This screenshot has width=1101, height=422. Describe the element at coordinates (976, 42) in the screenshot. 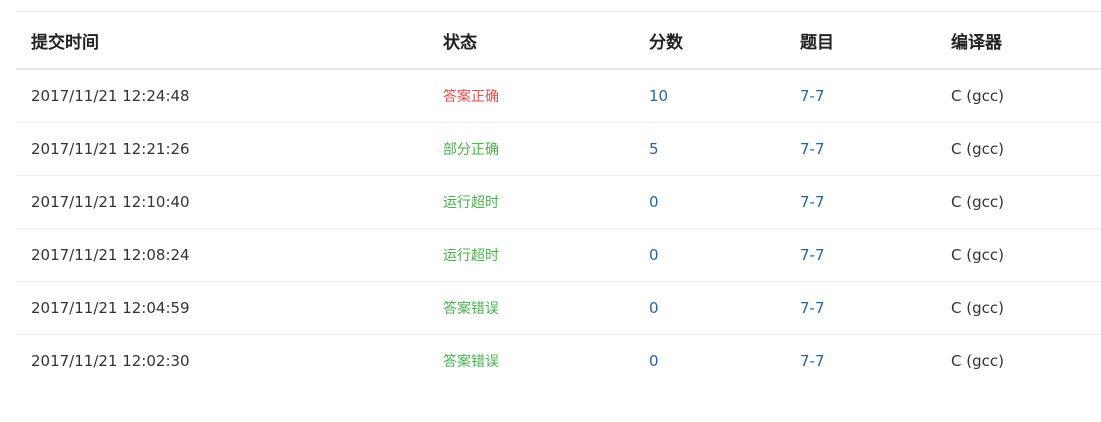

I see `header-compiler: 编译器` at that location.